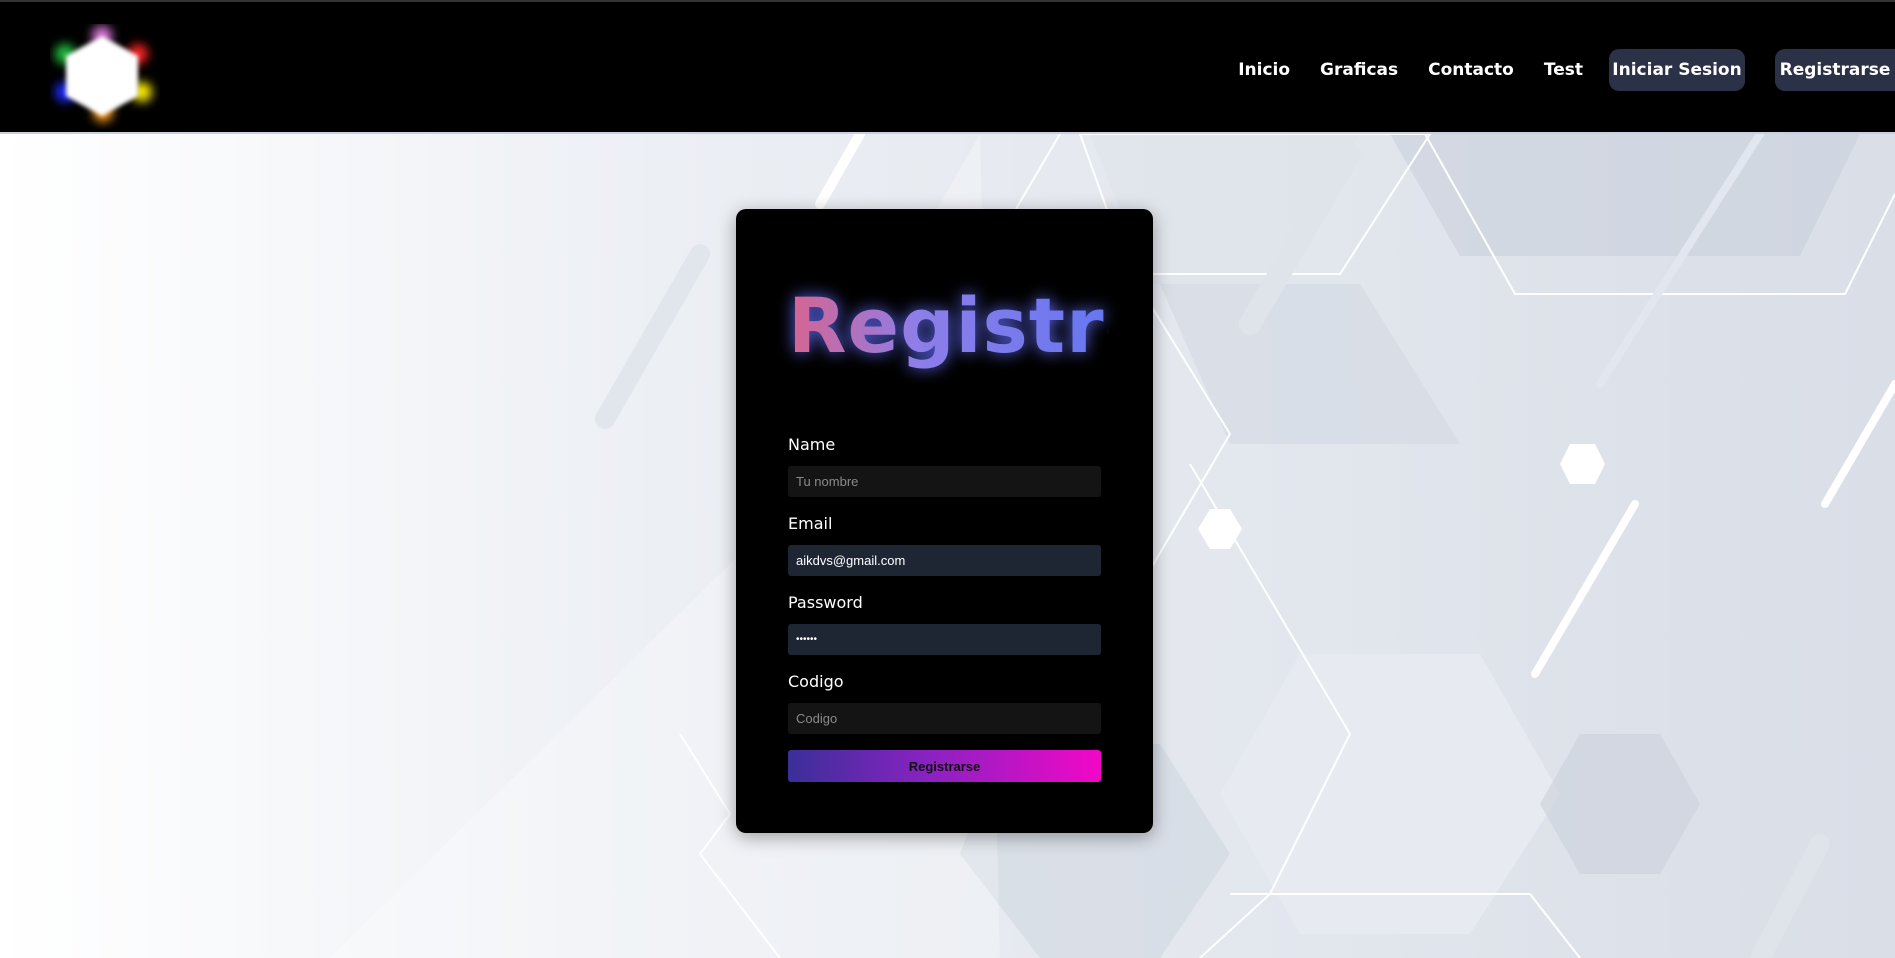 This screenshot has width=1895, height=958. What do you see at coordinates (944, 766) in the screenshot?
I see `submit-register-button: Registrarse` at bounding box center [944, 766].